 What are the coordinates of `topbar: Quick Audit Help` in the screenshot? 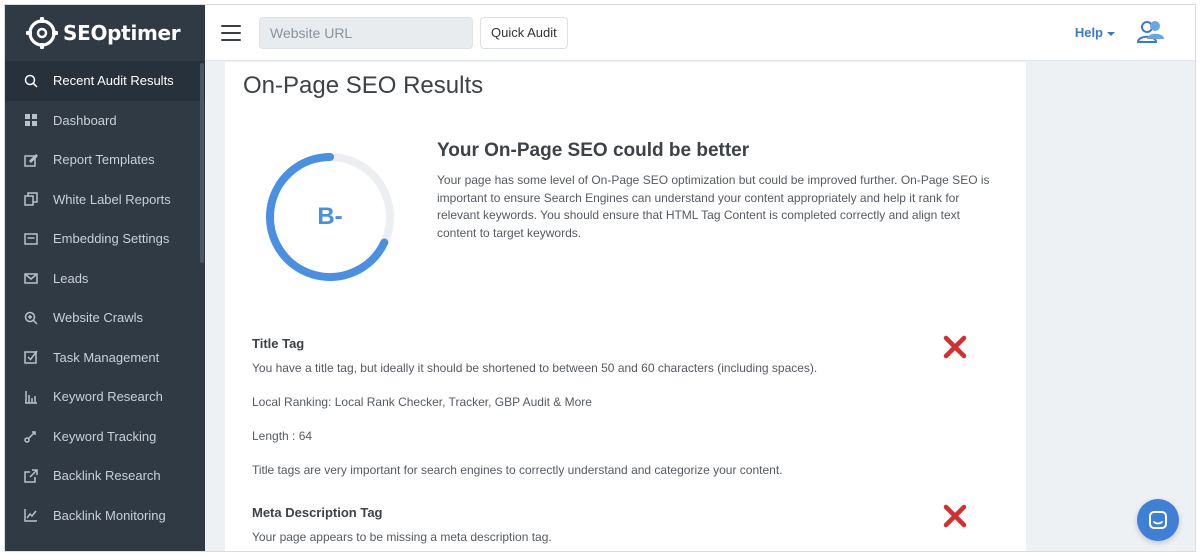 It's located at (700, 33).